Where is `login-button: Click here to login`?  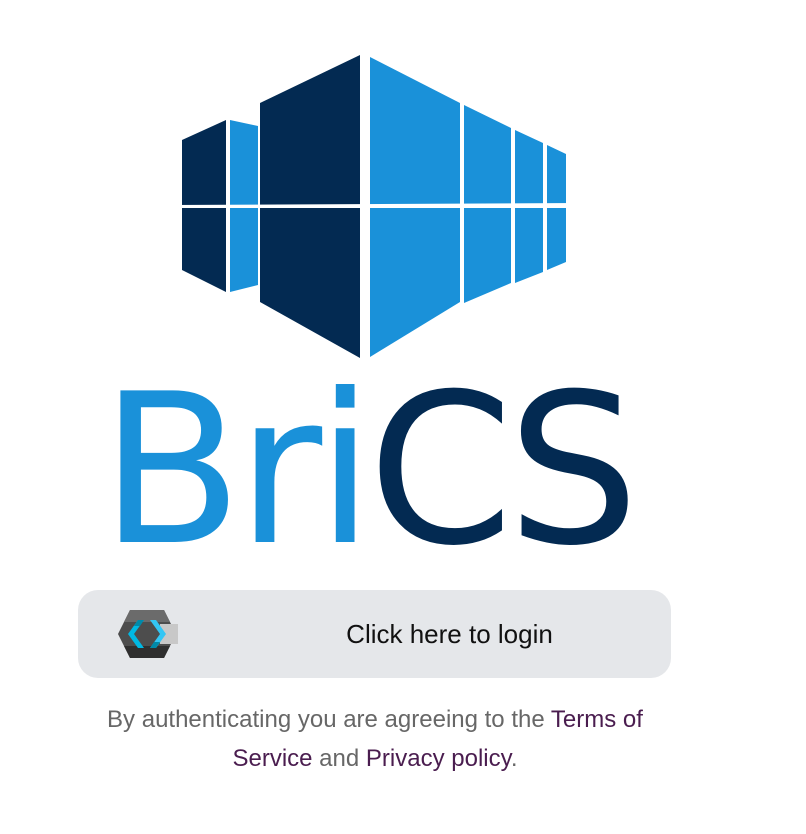
login-button: Click here to login is located at coordinates (374, 634).